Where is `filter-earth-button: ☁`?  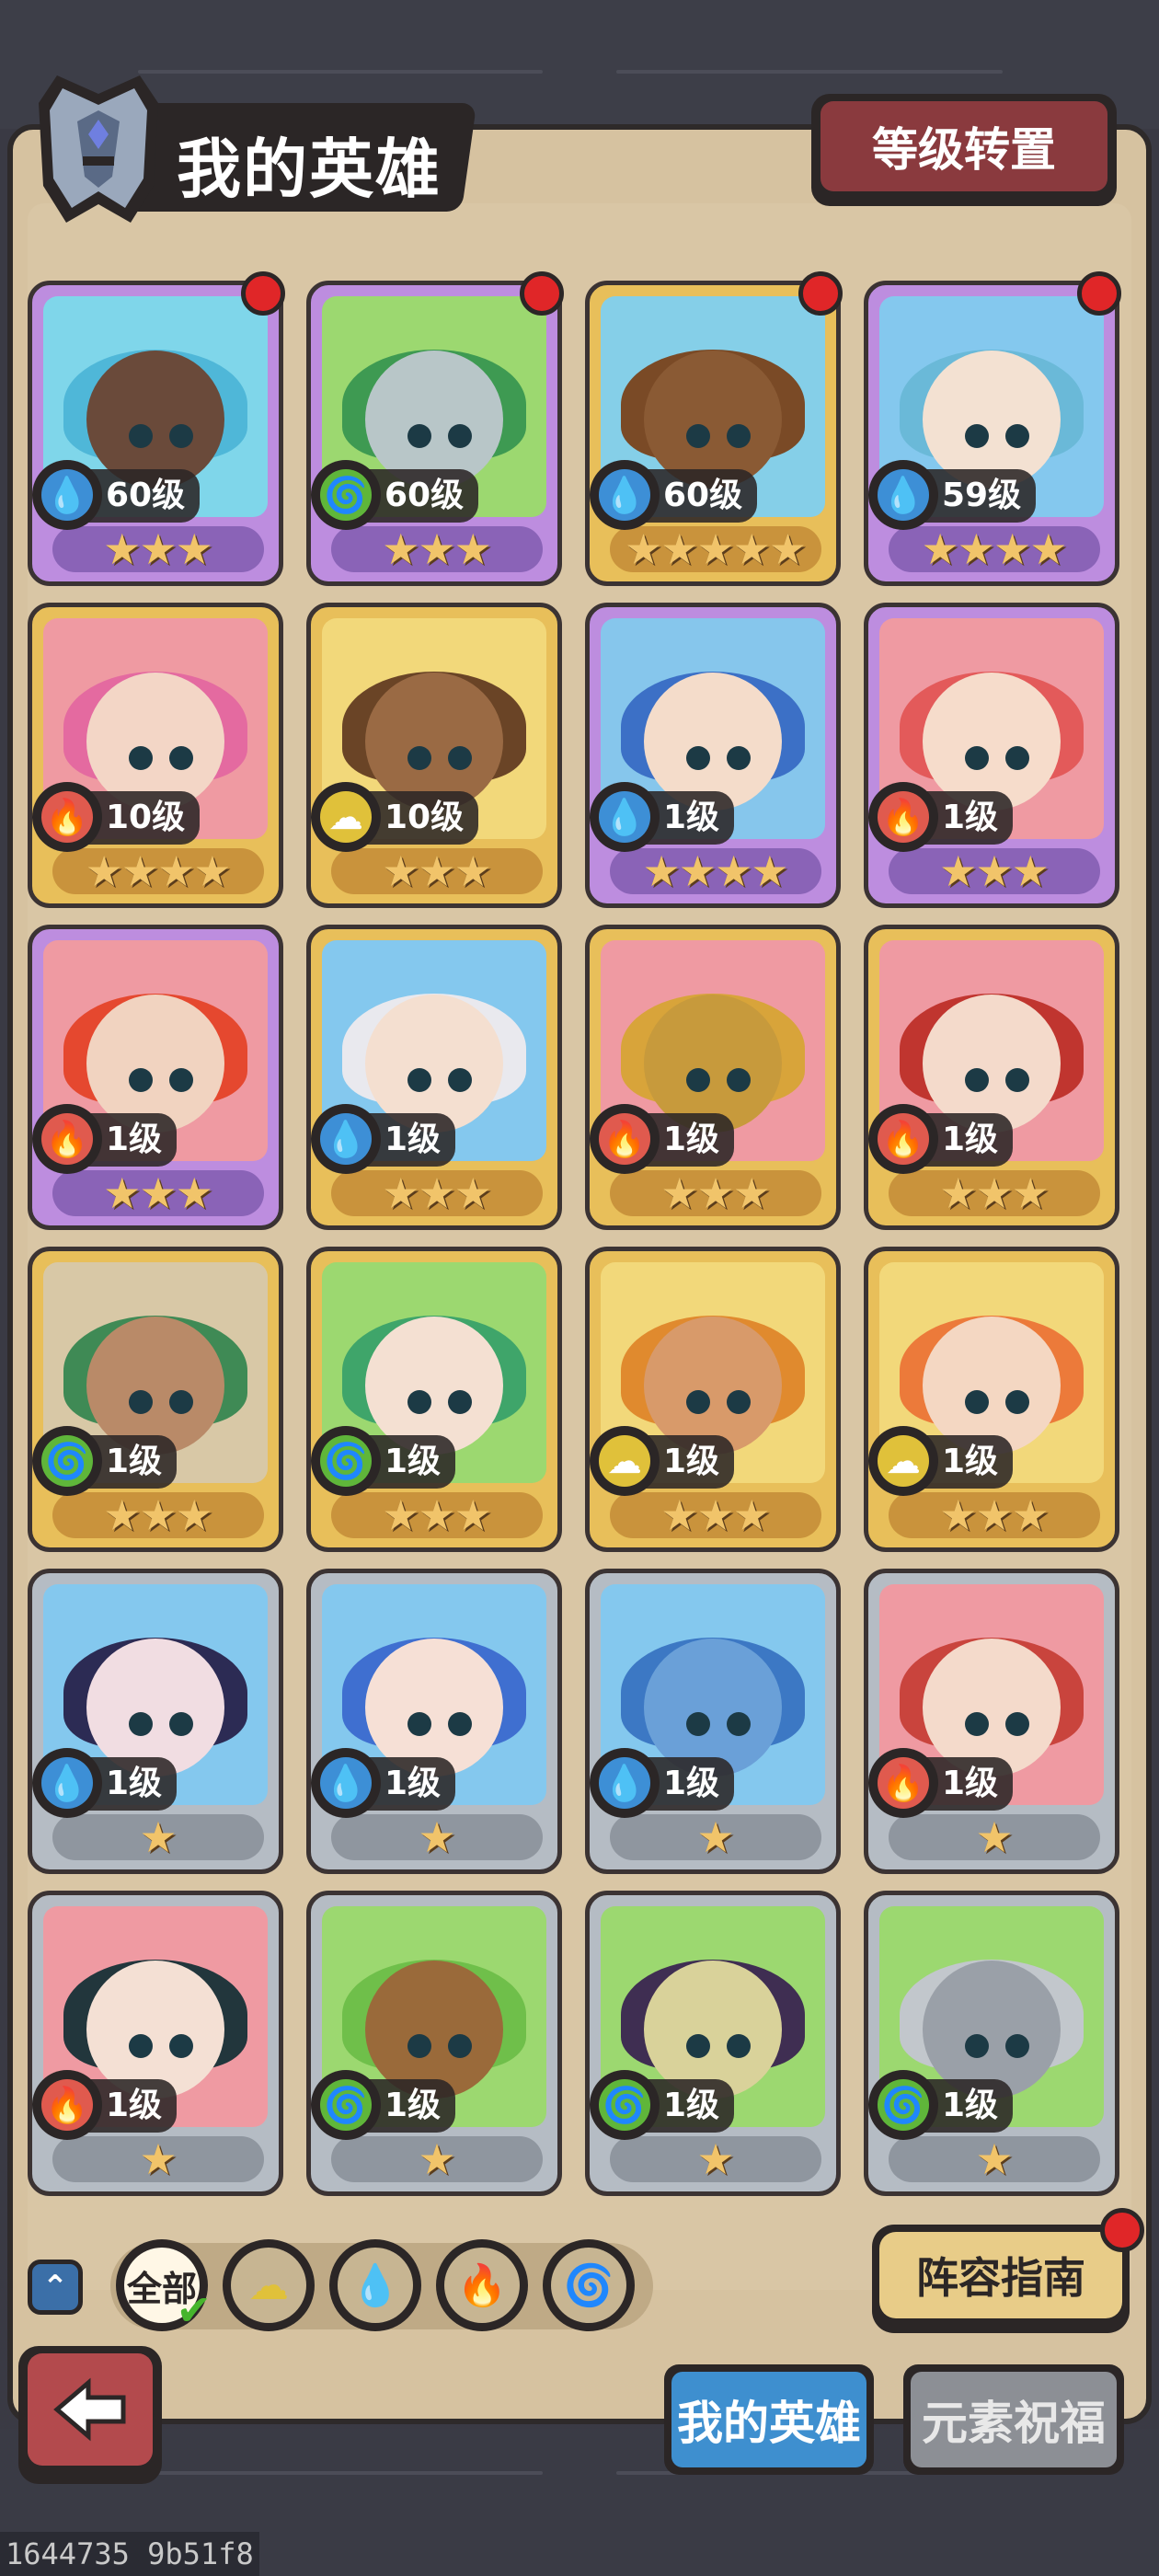
filter-earth-button: ☁ is located at coordinates (269, 2285).